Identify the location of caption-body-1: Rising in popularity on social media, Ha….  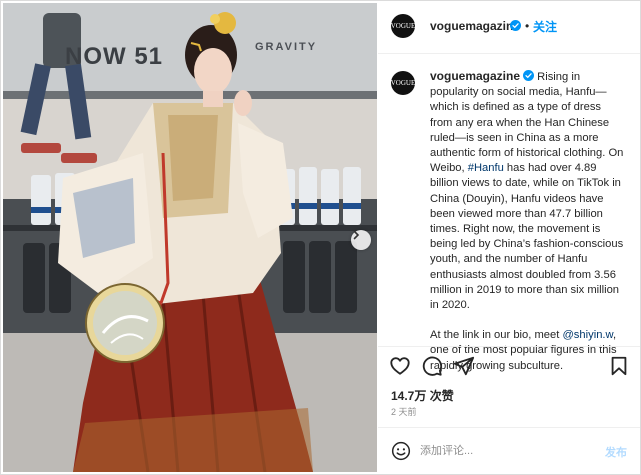
(527, 123).